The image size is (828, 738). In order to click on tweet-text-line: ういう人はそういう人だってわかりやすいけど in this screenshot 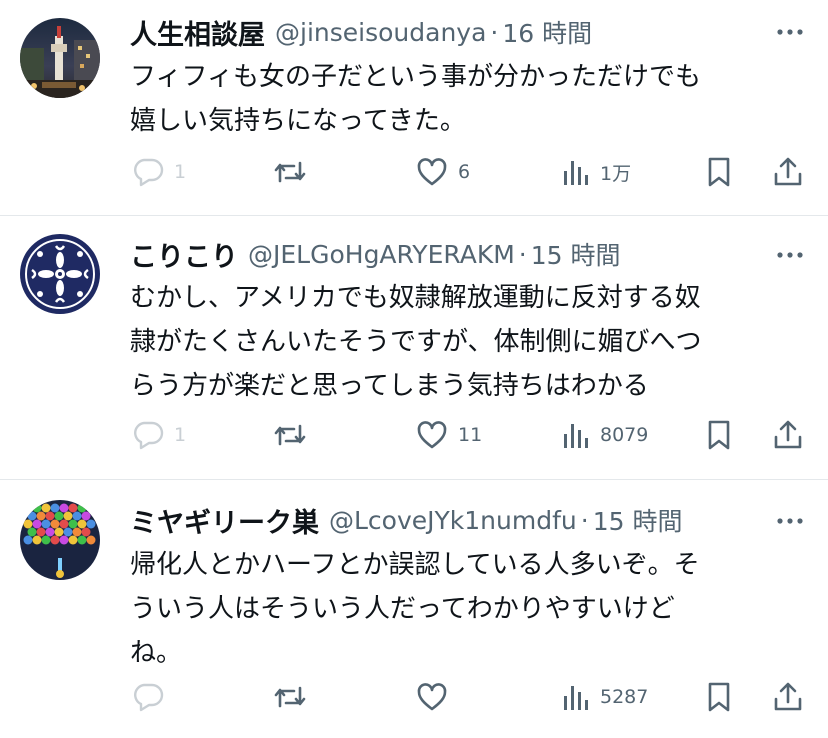, I will do `click(402, 609)`.